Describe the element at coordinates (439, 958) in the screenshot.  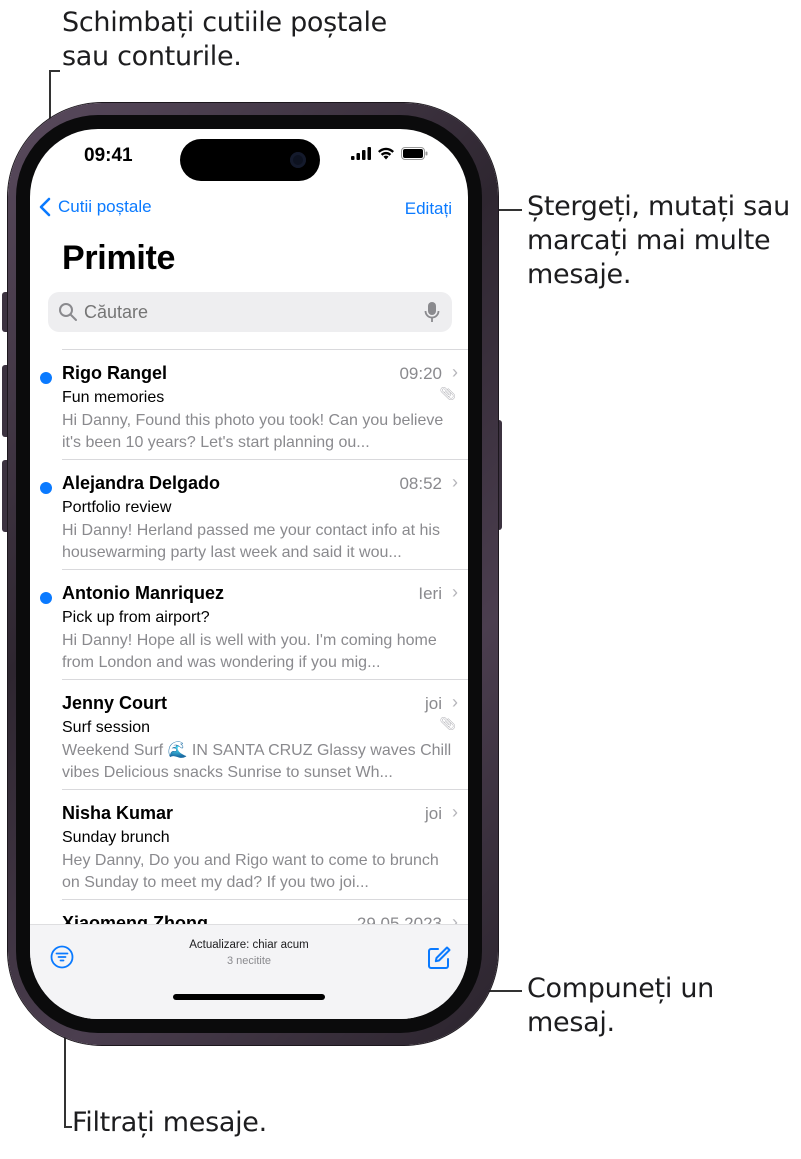
I see `compose-icon` at that location.